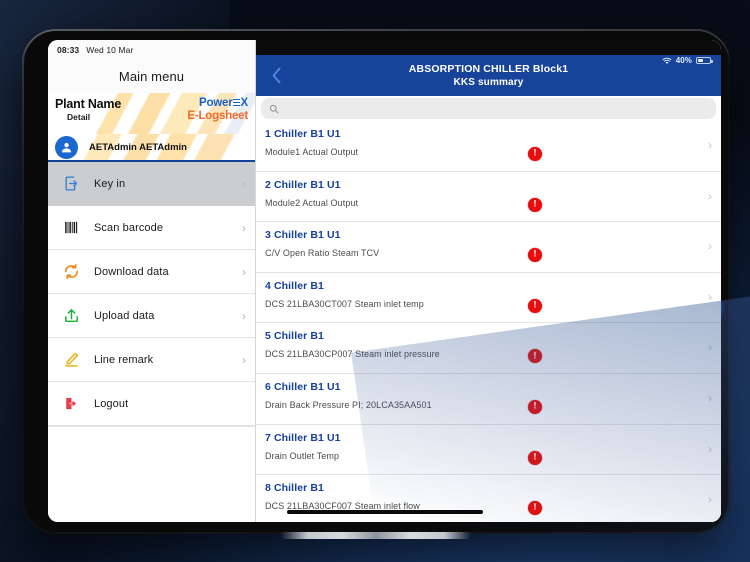  I want to click on pencil-icon, so click(71, 359).